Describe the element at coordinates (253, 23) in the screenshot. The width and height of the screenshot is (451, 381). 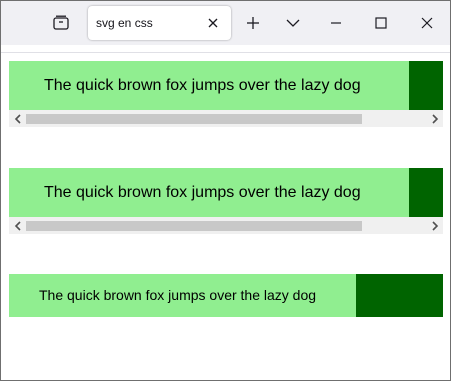
I see `plus-icon` at that location.